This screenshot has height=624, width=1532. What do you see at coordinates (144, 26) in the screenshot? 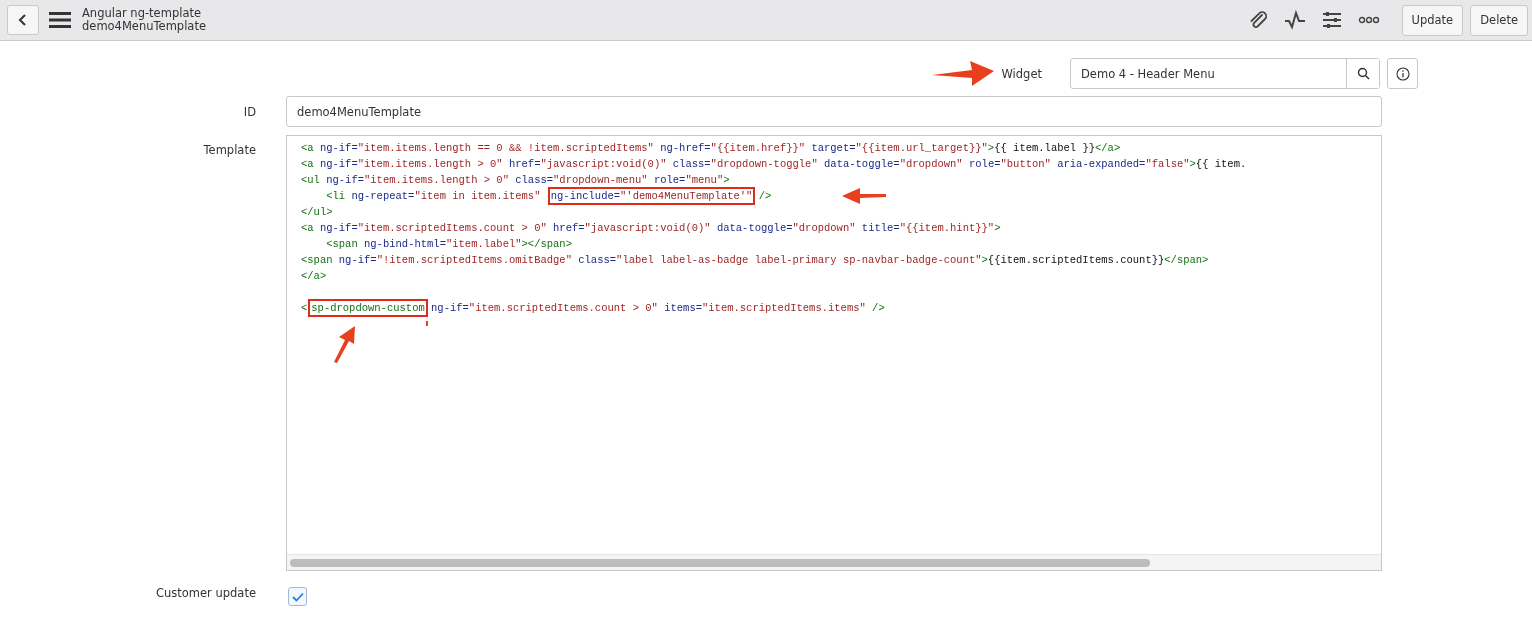
I see `record-name-title: demo4MenuTemplate` at bounding box center [144, 26].